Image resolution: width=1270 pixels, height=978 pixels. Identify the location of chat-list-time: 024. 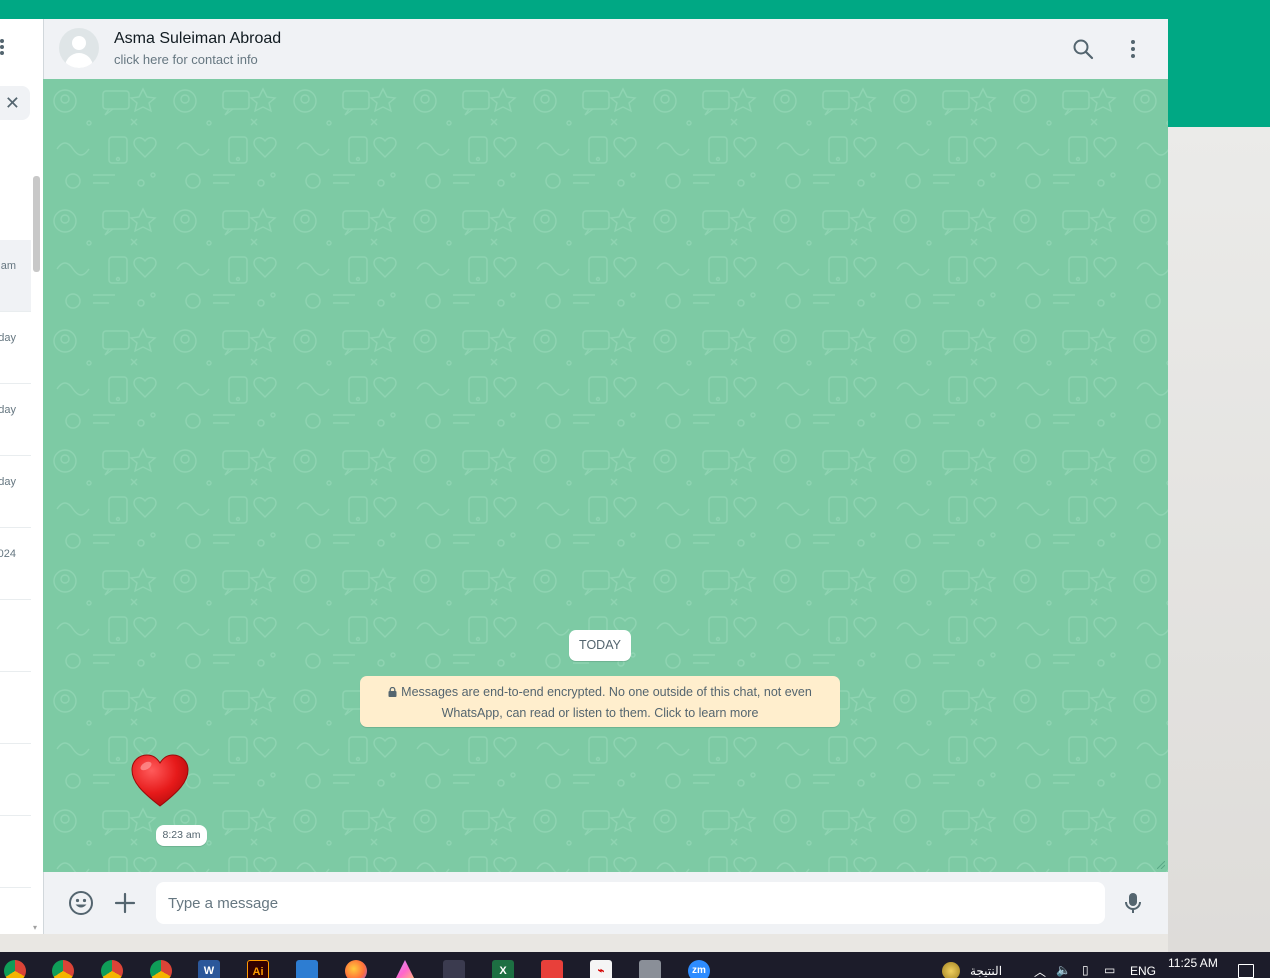
(8, 554).